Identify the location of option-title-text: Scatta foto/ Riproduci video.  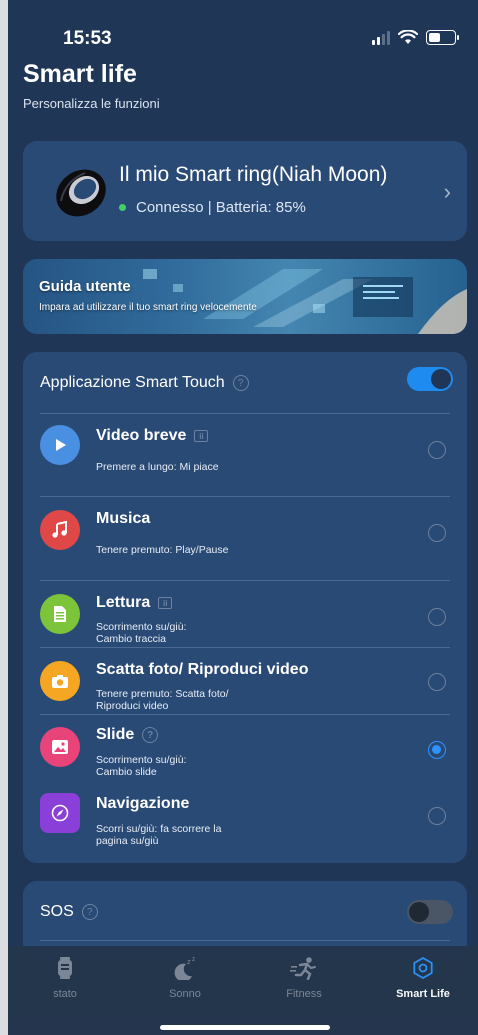
(202, 669).